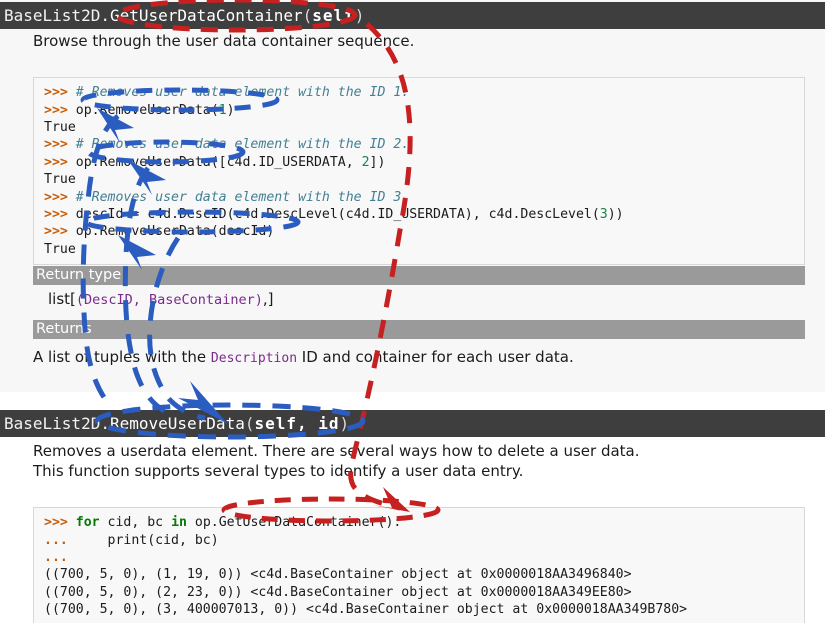 This screenshot has width=825, height=623. What do you see at coordinates (52, 15) in the screenshot?
I see `signature-class-name: BaseList2D` at bounding box center [52, 15].